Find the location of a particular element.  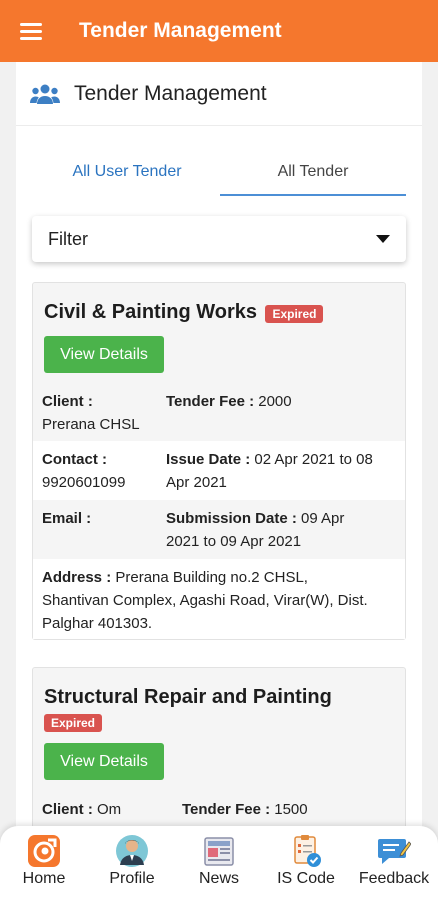

nav-label: IS Code is located at coordinates (306, 878).